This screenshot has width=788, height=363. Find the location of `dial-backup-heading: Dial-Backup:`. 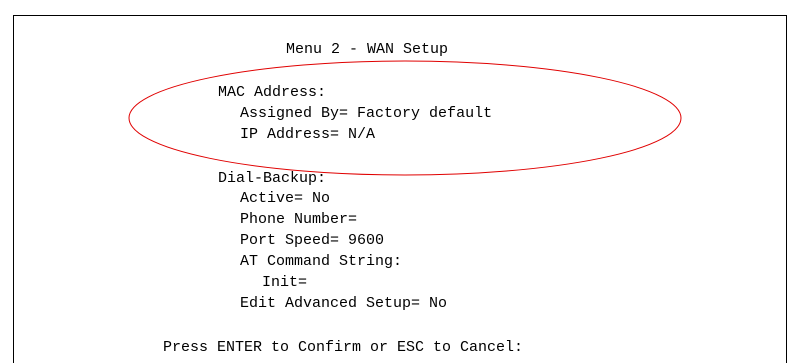

dial-backup-heading: Dial-Backup: is located at coordinates (272, 178).